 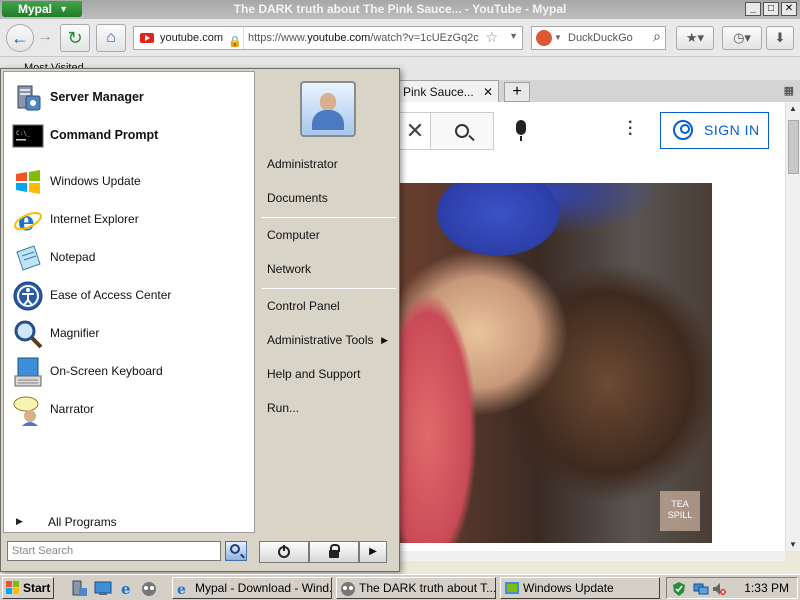 I want to click on start-link-computer: Computer, so click(x=328, y=235).